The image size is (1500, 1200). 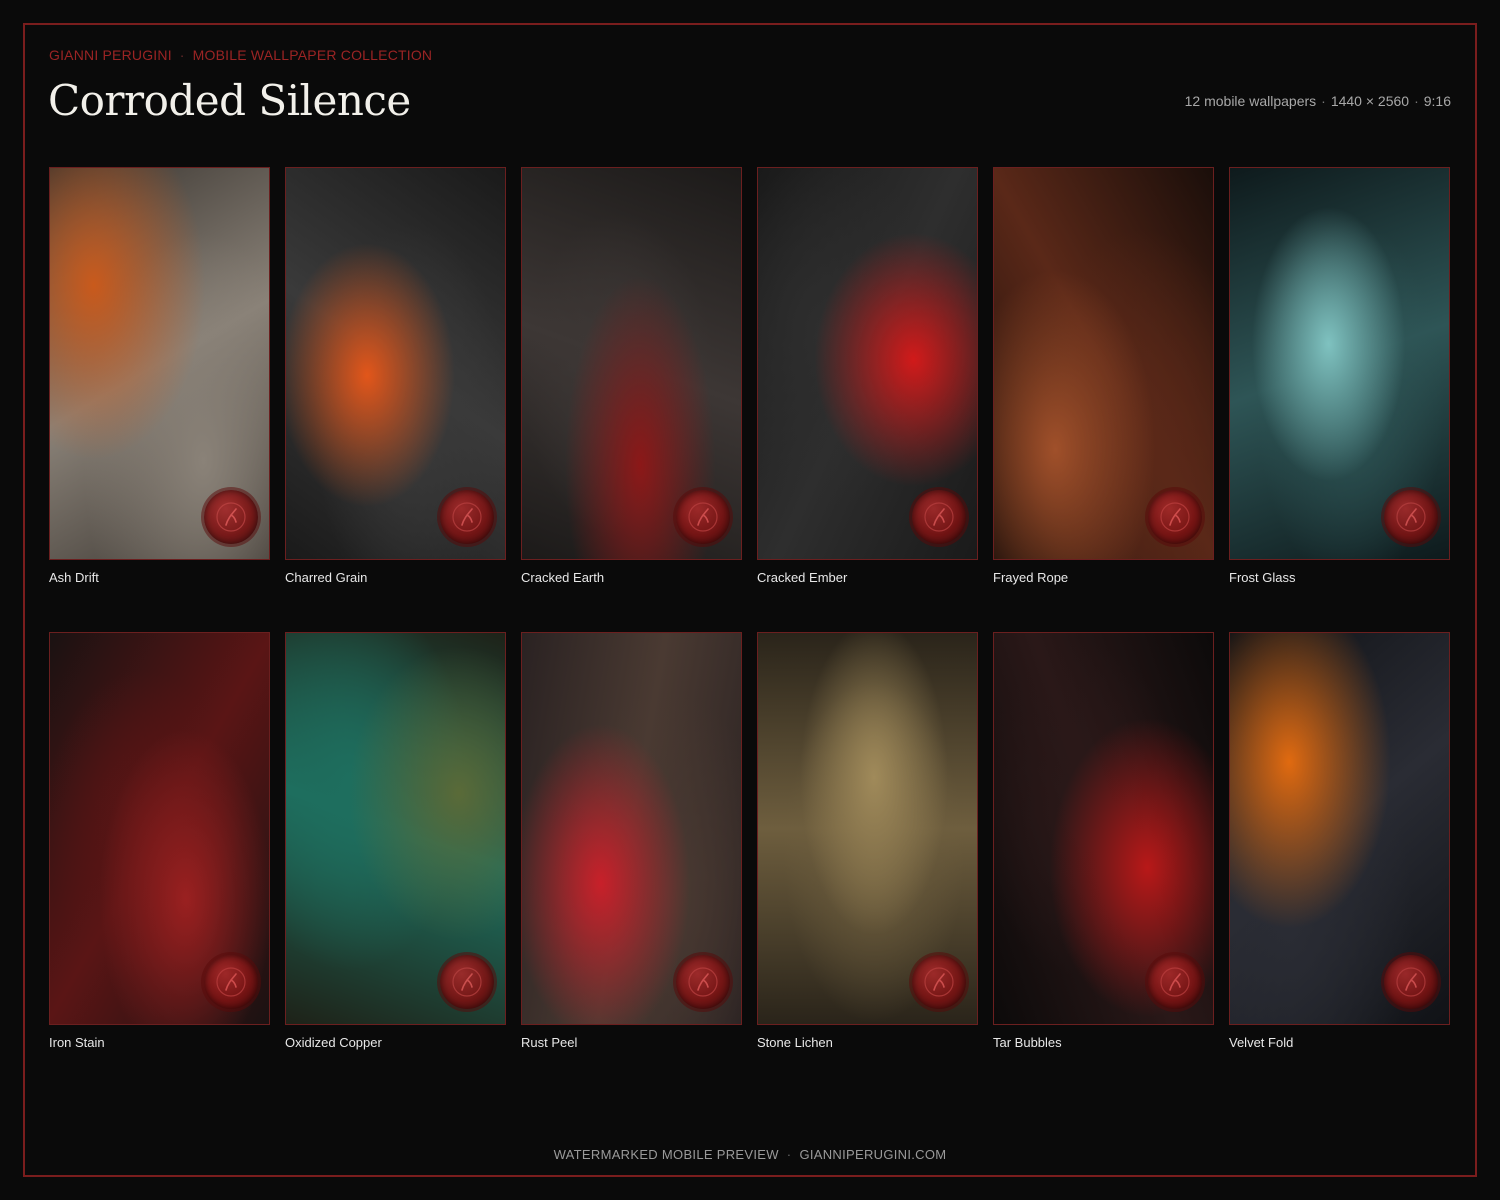 What do you see at coordinates (549, 1042) in the screenshot?
I see `wallpaper-caption: Rust Peel` at bounding box center [549, 1042].